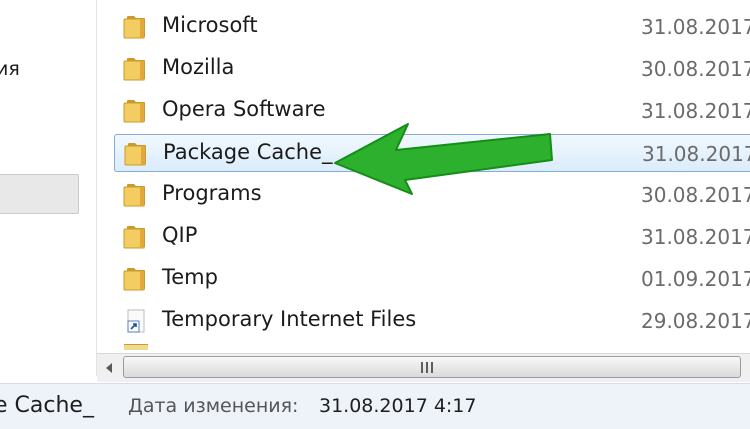 The image size is (750, 429). What do you see at coordinates (443, 159) in the screenshot?
I see `green-arrow-annotation` at bounding box center [443, 159].